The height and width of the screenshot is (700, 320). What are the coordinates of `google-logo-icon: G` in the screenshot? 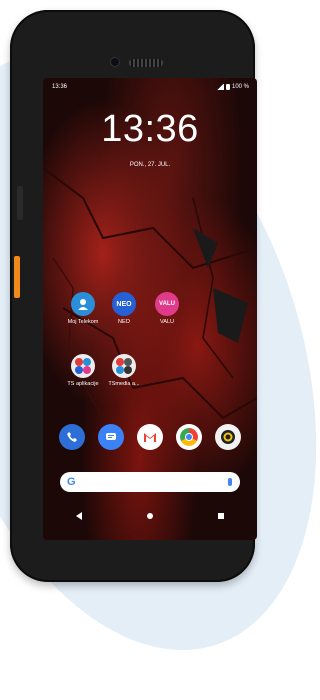 It's located at (71, 482).